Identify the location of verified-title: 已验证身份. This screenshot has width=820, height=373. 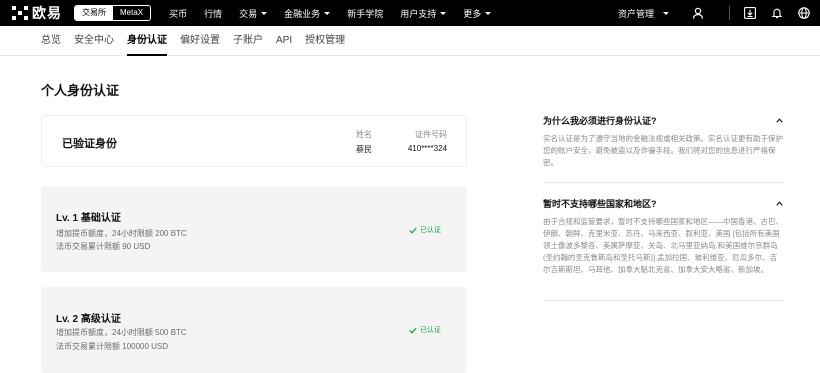
(89, 144).